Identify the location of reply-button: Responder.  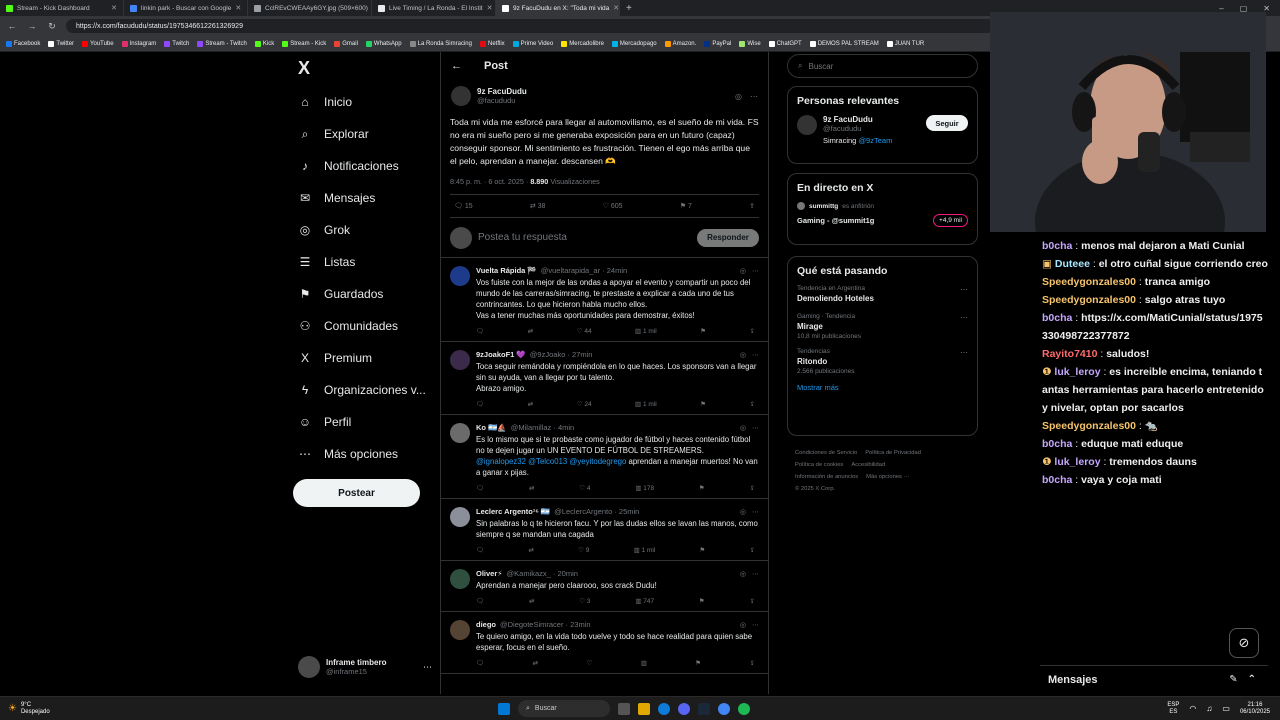
(728, 237).